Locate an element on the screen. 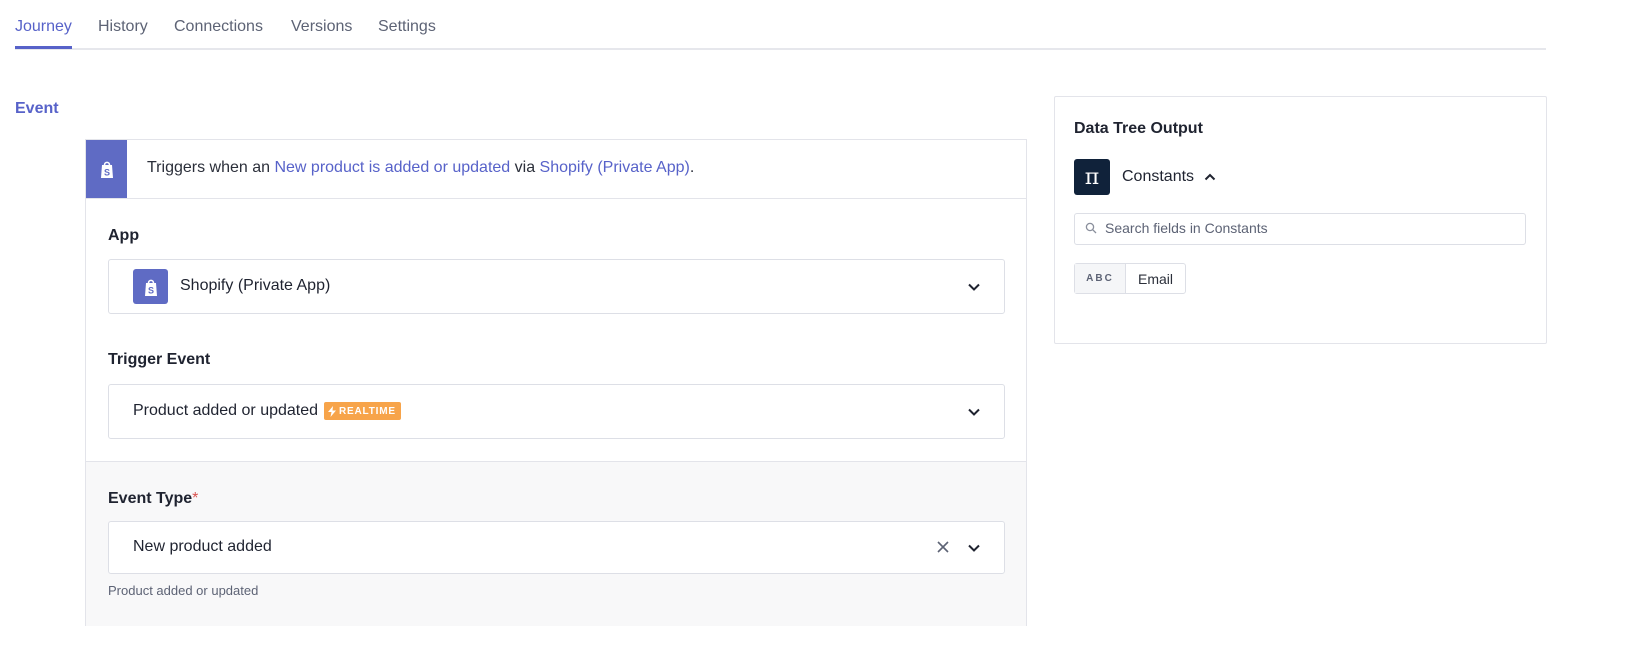 The height and width of the screenshot is (671, 1651). event-type-help: Product added or updated is located at coordinates (183, 590).